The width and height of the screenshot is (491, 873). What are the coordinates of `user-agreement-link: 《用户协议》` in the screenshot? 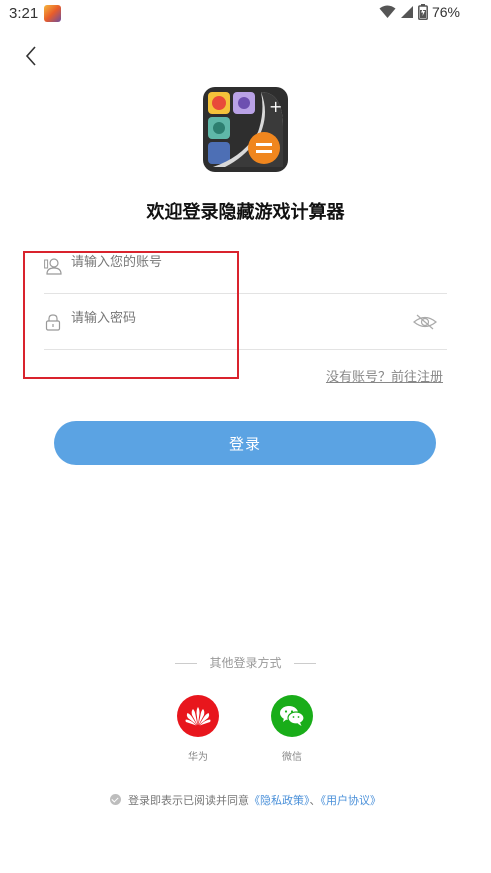 It's located at (351, 800).